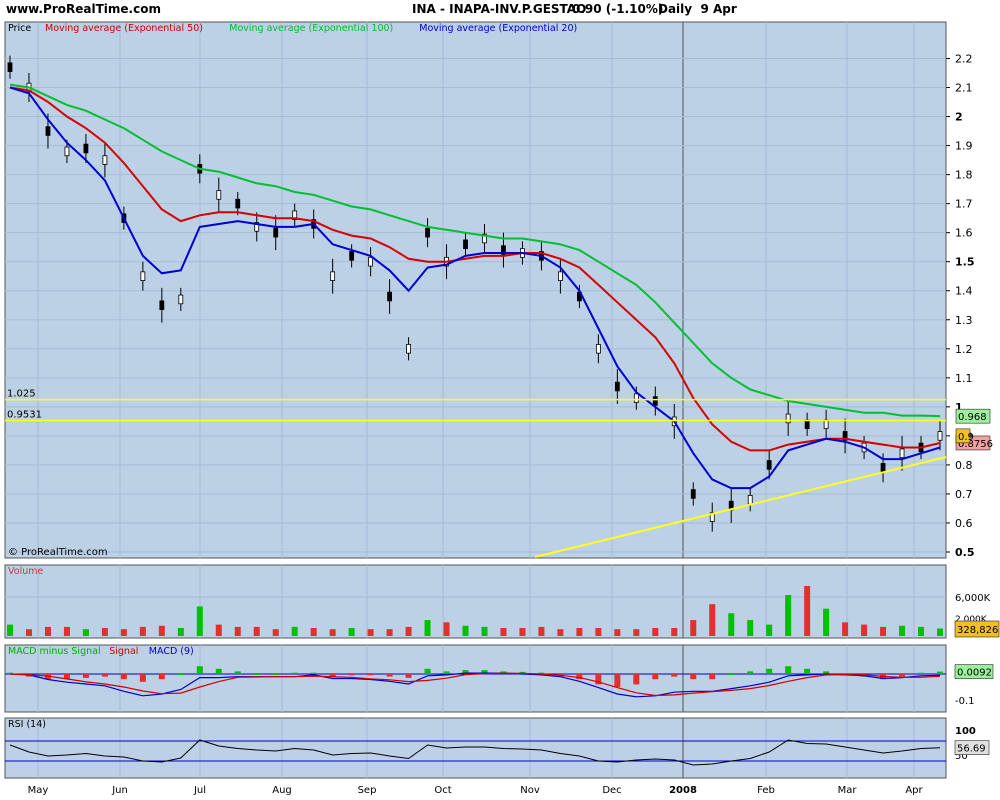 Image resolution: width=1000 pixels, height=800 pixels. Describe the element at coordinates (199, 790) in the screenshot. I see `x-tick-label-jul: Jul` at that location.